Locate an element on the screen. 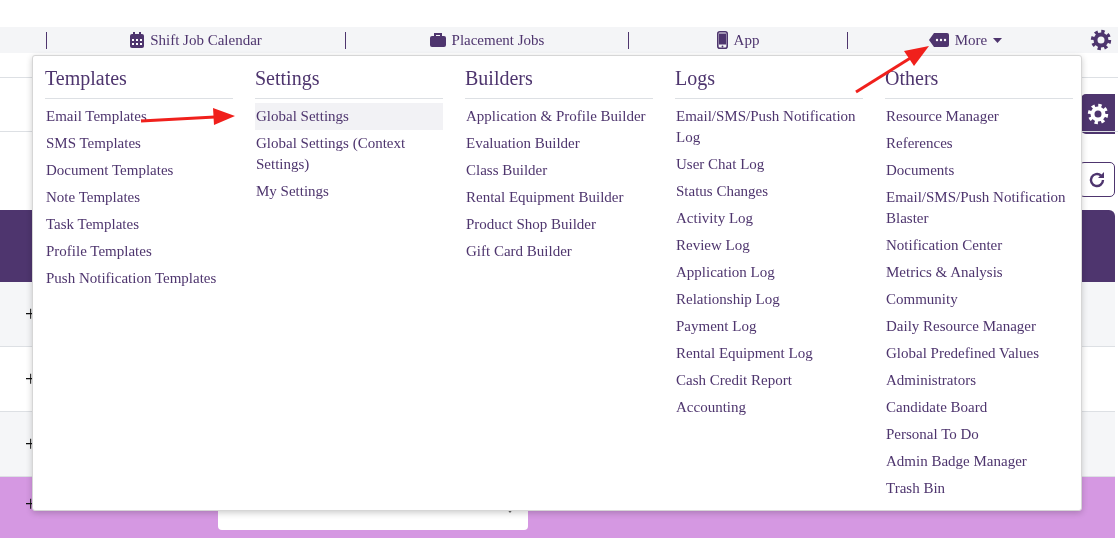 The height and width of the screenshot is (538, 1118). menu-item: Accounting is located at coordinates (769, 407).